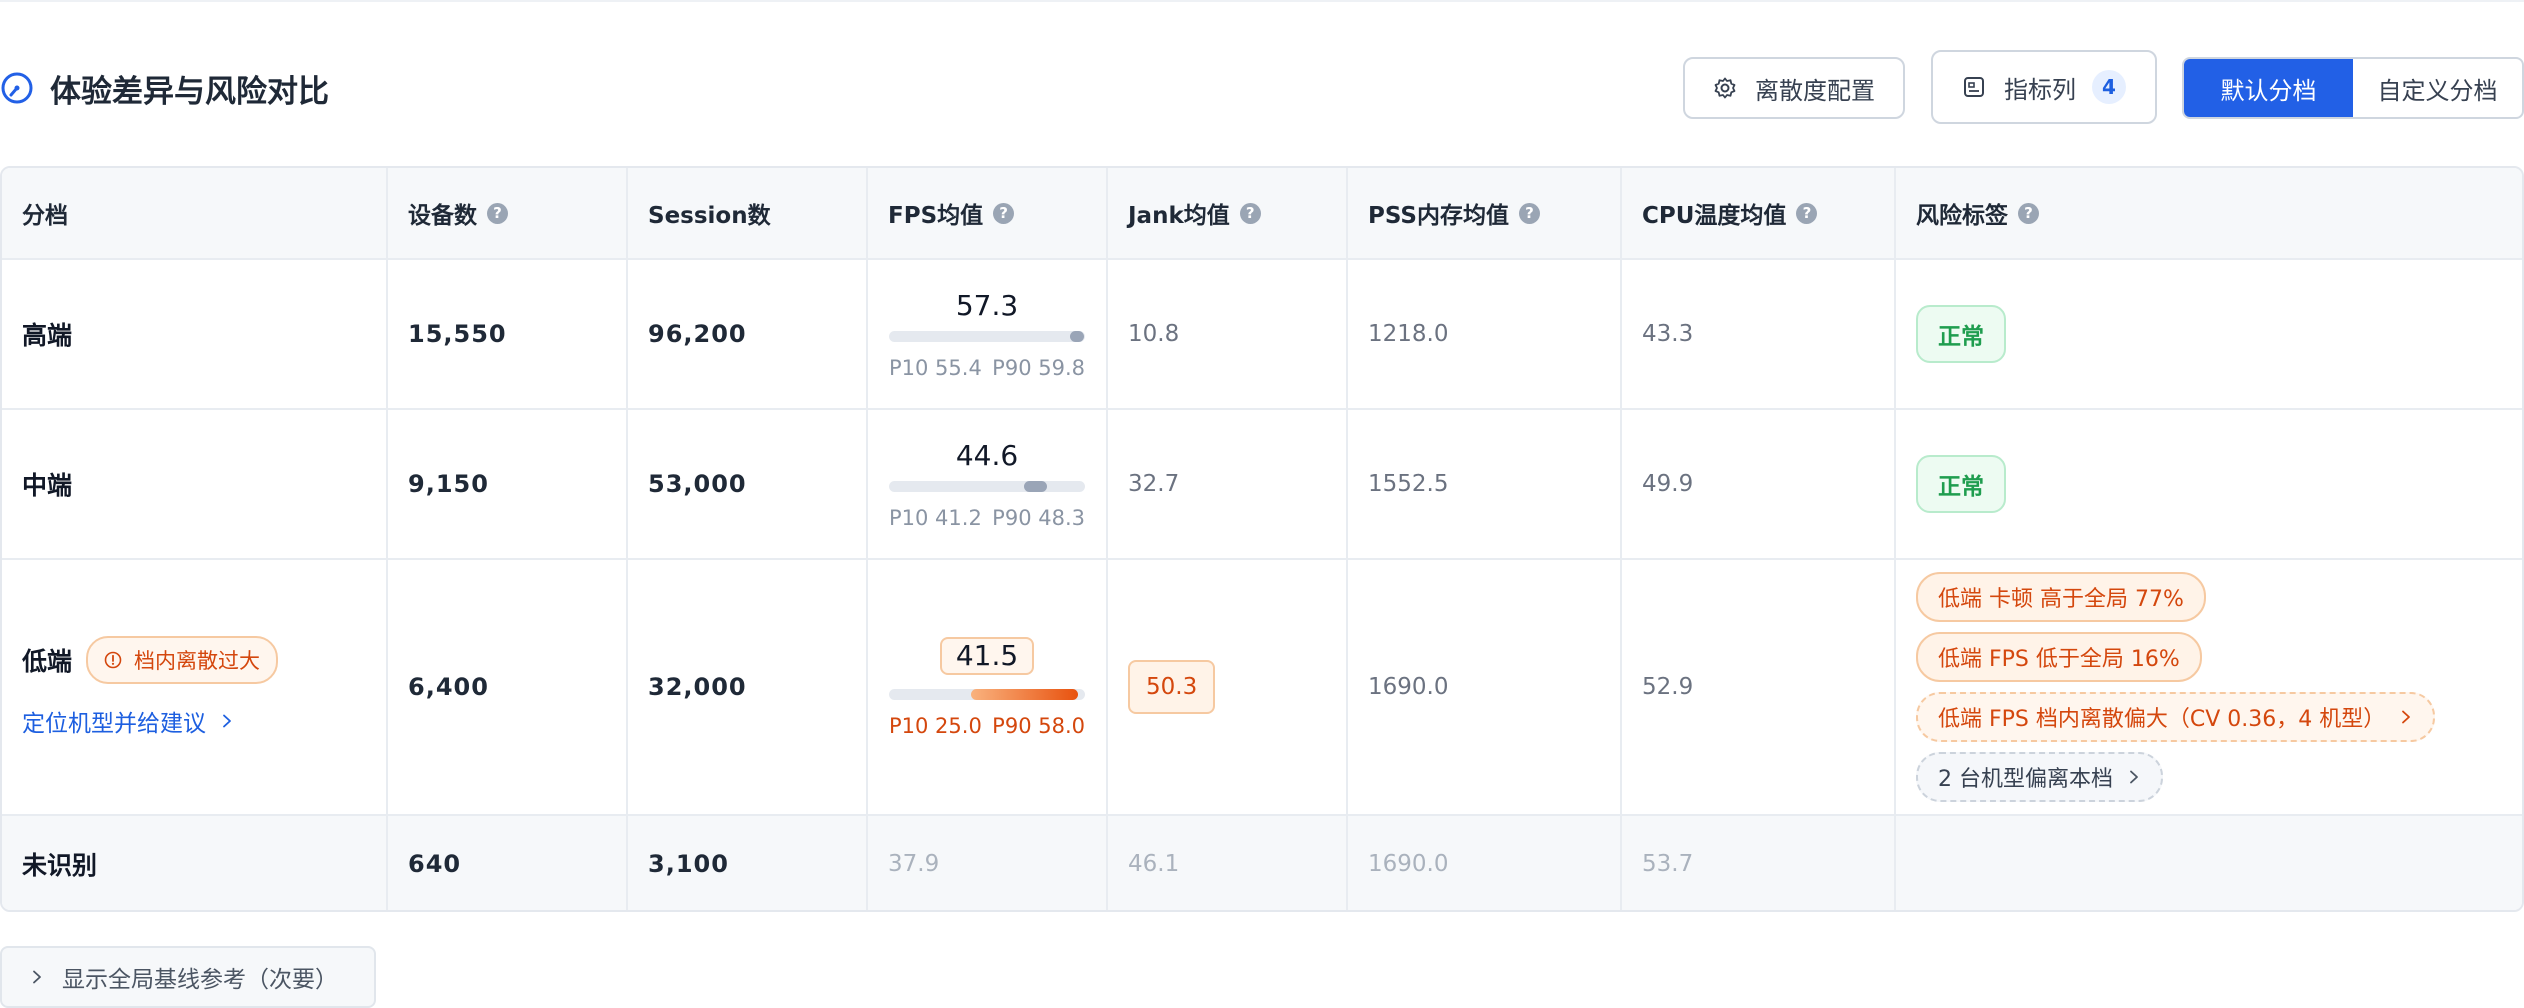 The width and height of the screenshot is (2524, 1008). I want to click on columns-icon, so click(1974, 87).